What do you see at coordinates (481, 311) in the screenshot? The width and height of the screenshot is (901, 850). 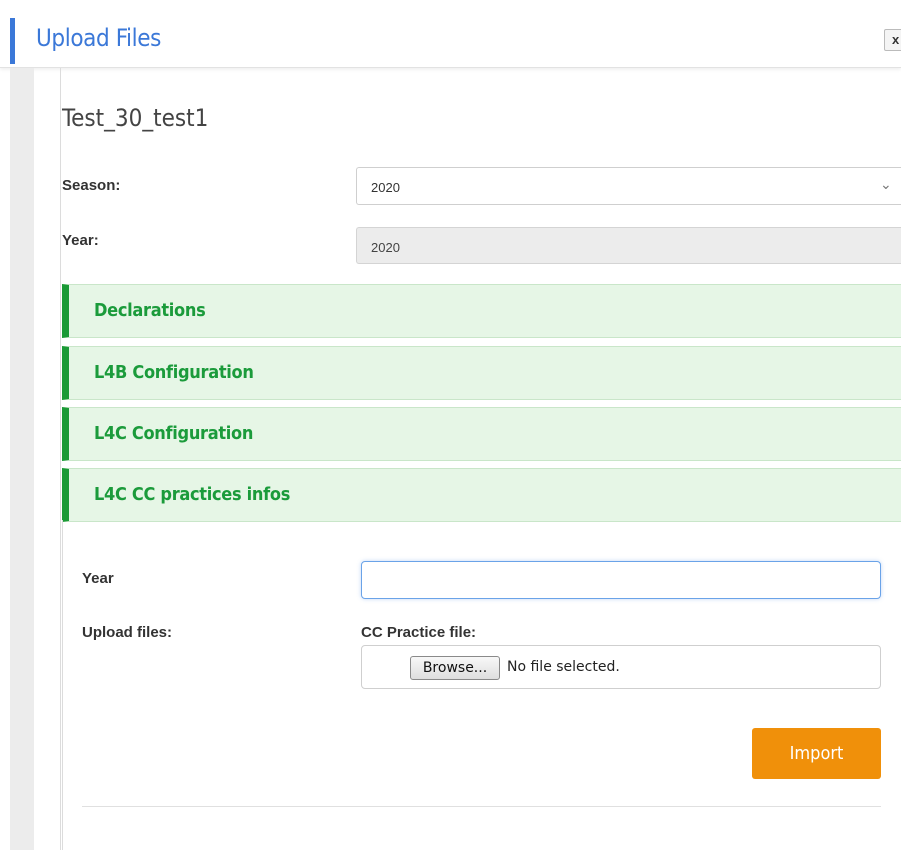 I see `accordion-declarations: Declarations` at bounding box center [481, 311].